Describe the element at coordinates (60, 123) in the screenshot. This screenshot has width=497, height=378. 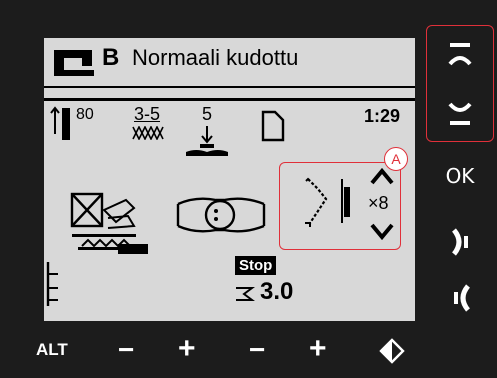
I see `needle-icon` at that location.